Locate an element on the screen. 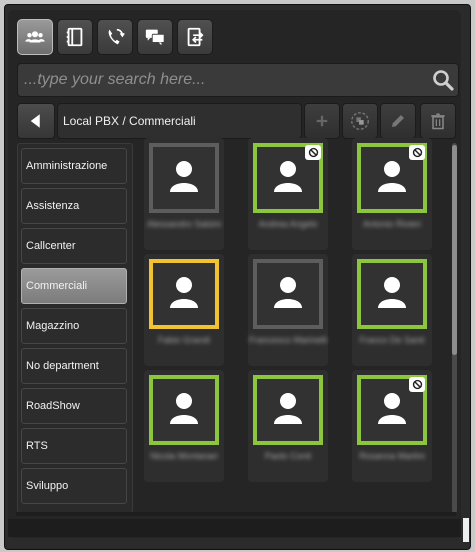  address-book-icon is located at coordinates (74, 37).